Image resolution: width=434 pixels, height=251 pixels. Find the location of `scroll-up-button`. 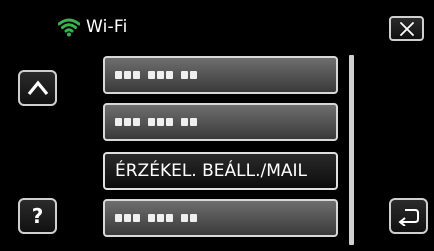

scroll-up-button is located at coordinates (37, 88).